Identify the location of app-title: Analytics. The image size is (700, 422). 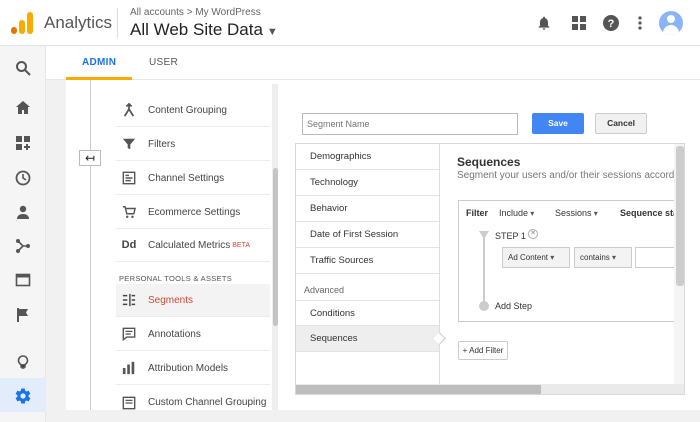
(78, 22).